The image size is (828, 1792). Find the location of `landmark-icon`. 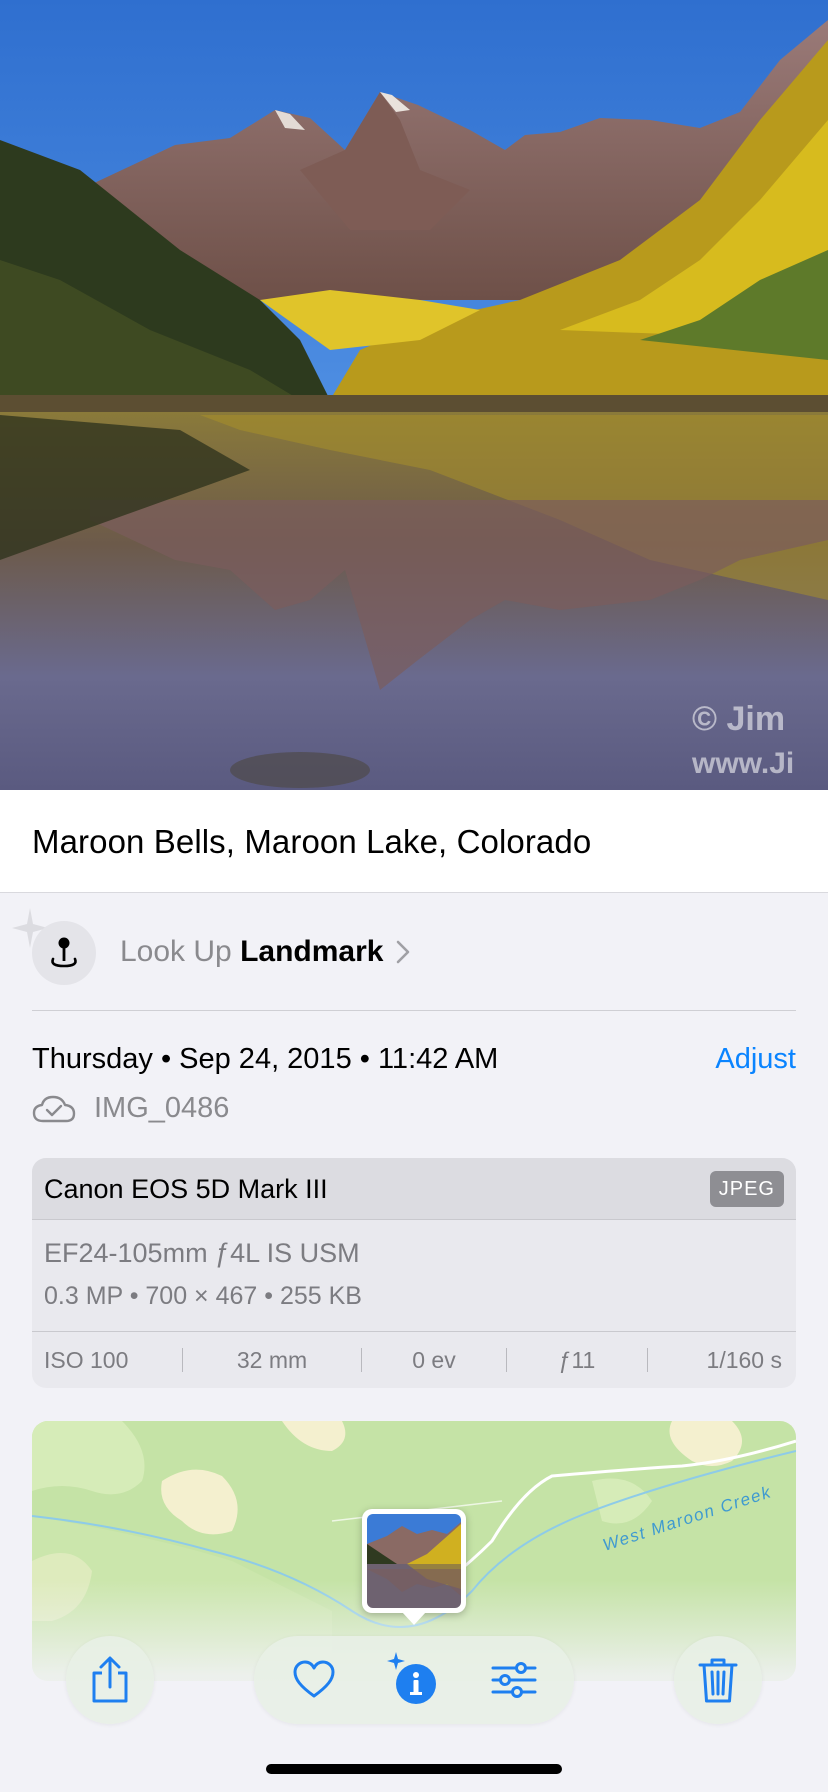

landmark-icon is located at coordinates (64, 953).